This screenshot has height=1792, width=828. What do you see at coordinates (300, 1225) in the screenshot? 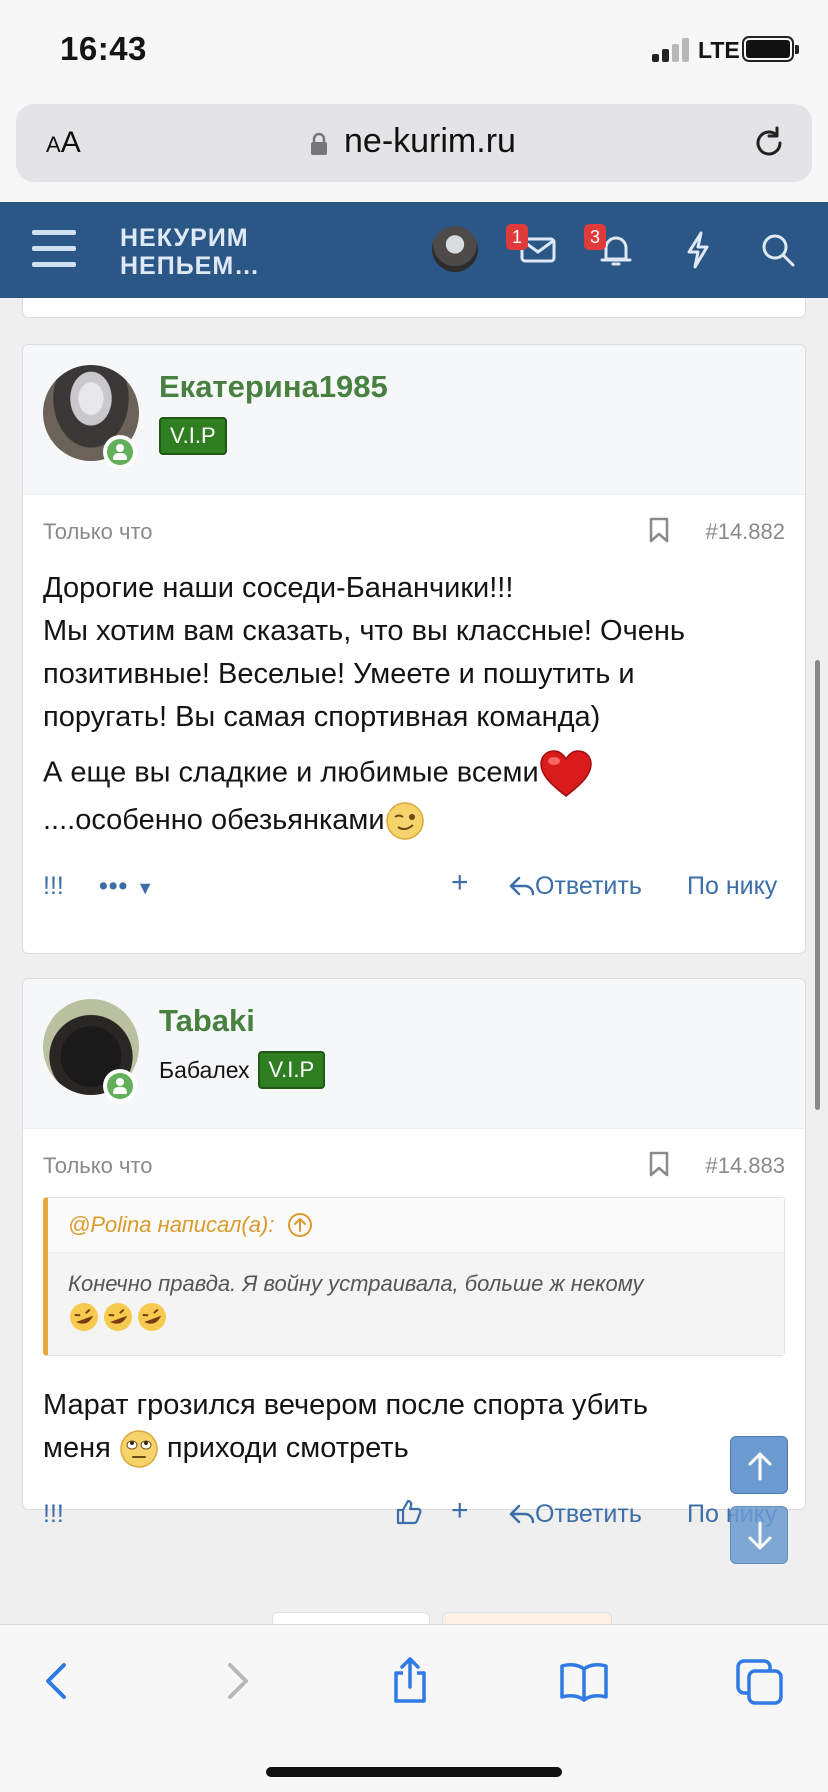
I see `arrow-up-circle-icon` at bounding box center [300, 1225].